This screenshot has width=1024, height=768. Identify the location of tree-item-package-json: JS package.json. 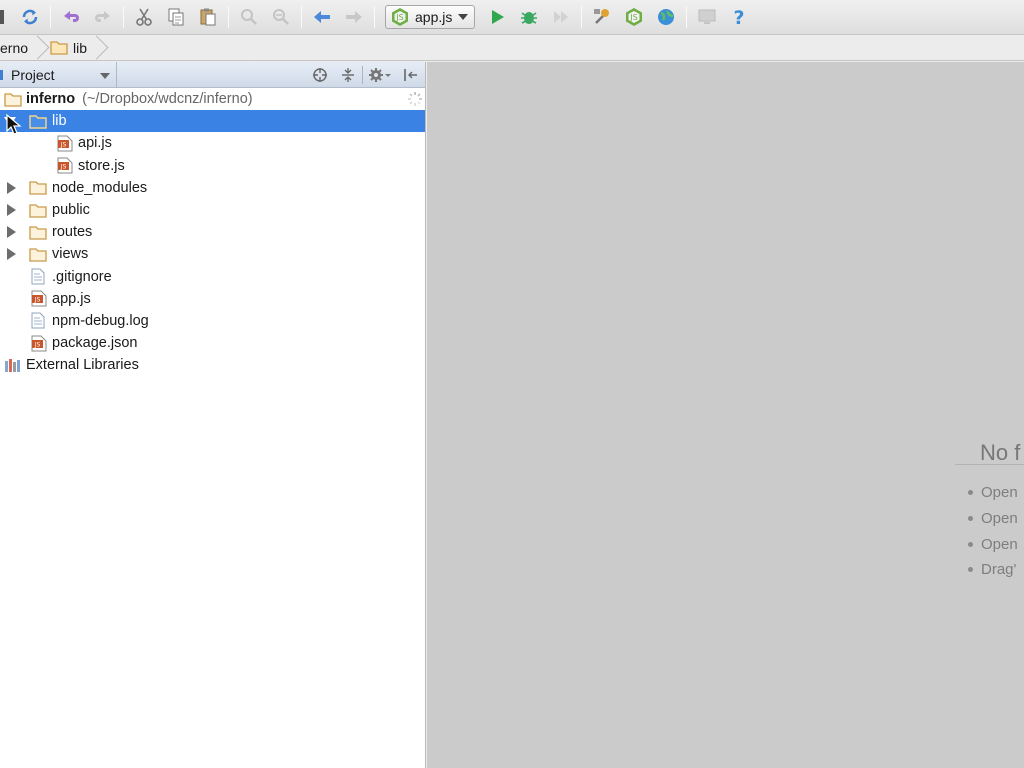
(212, 343).